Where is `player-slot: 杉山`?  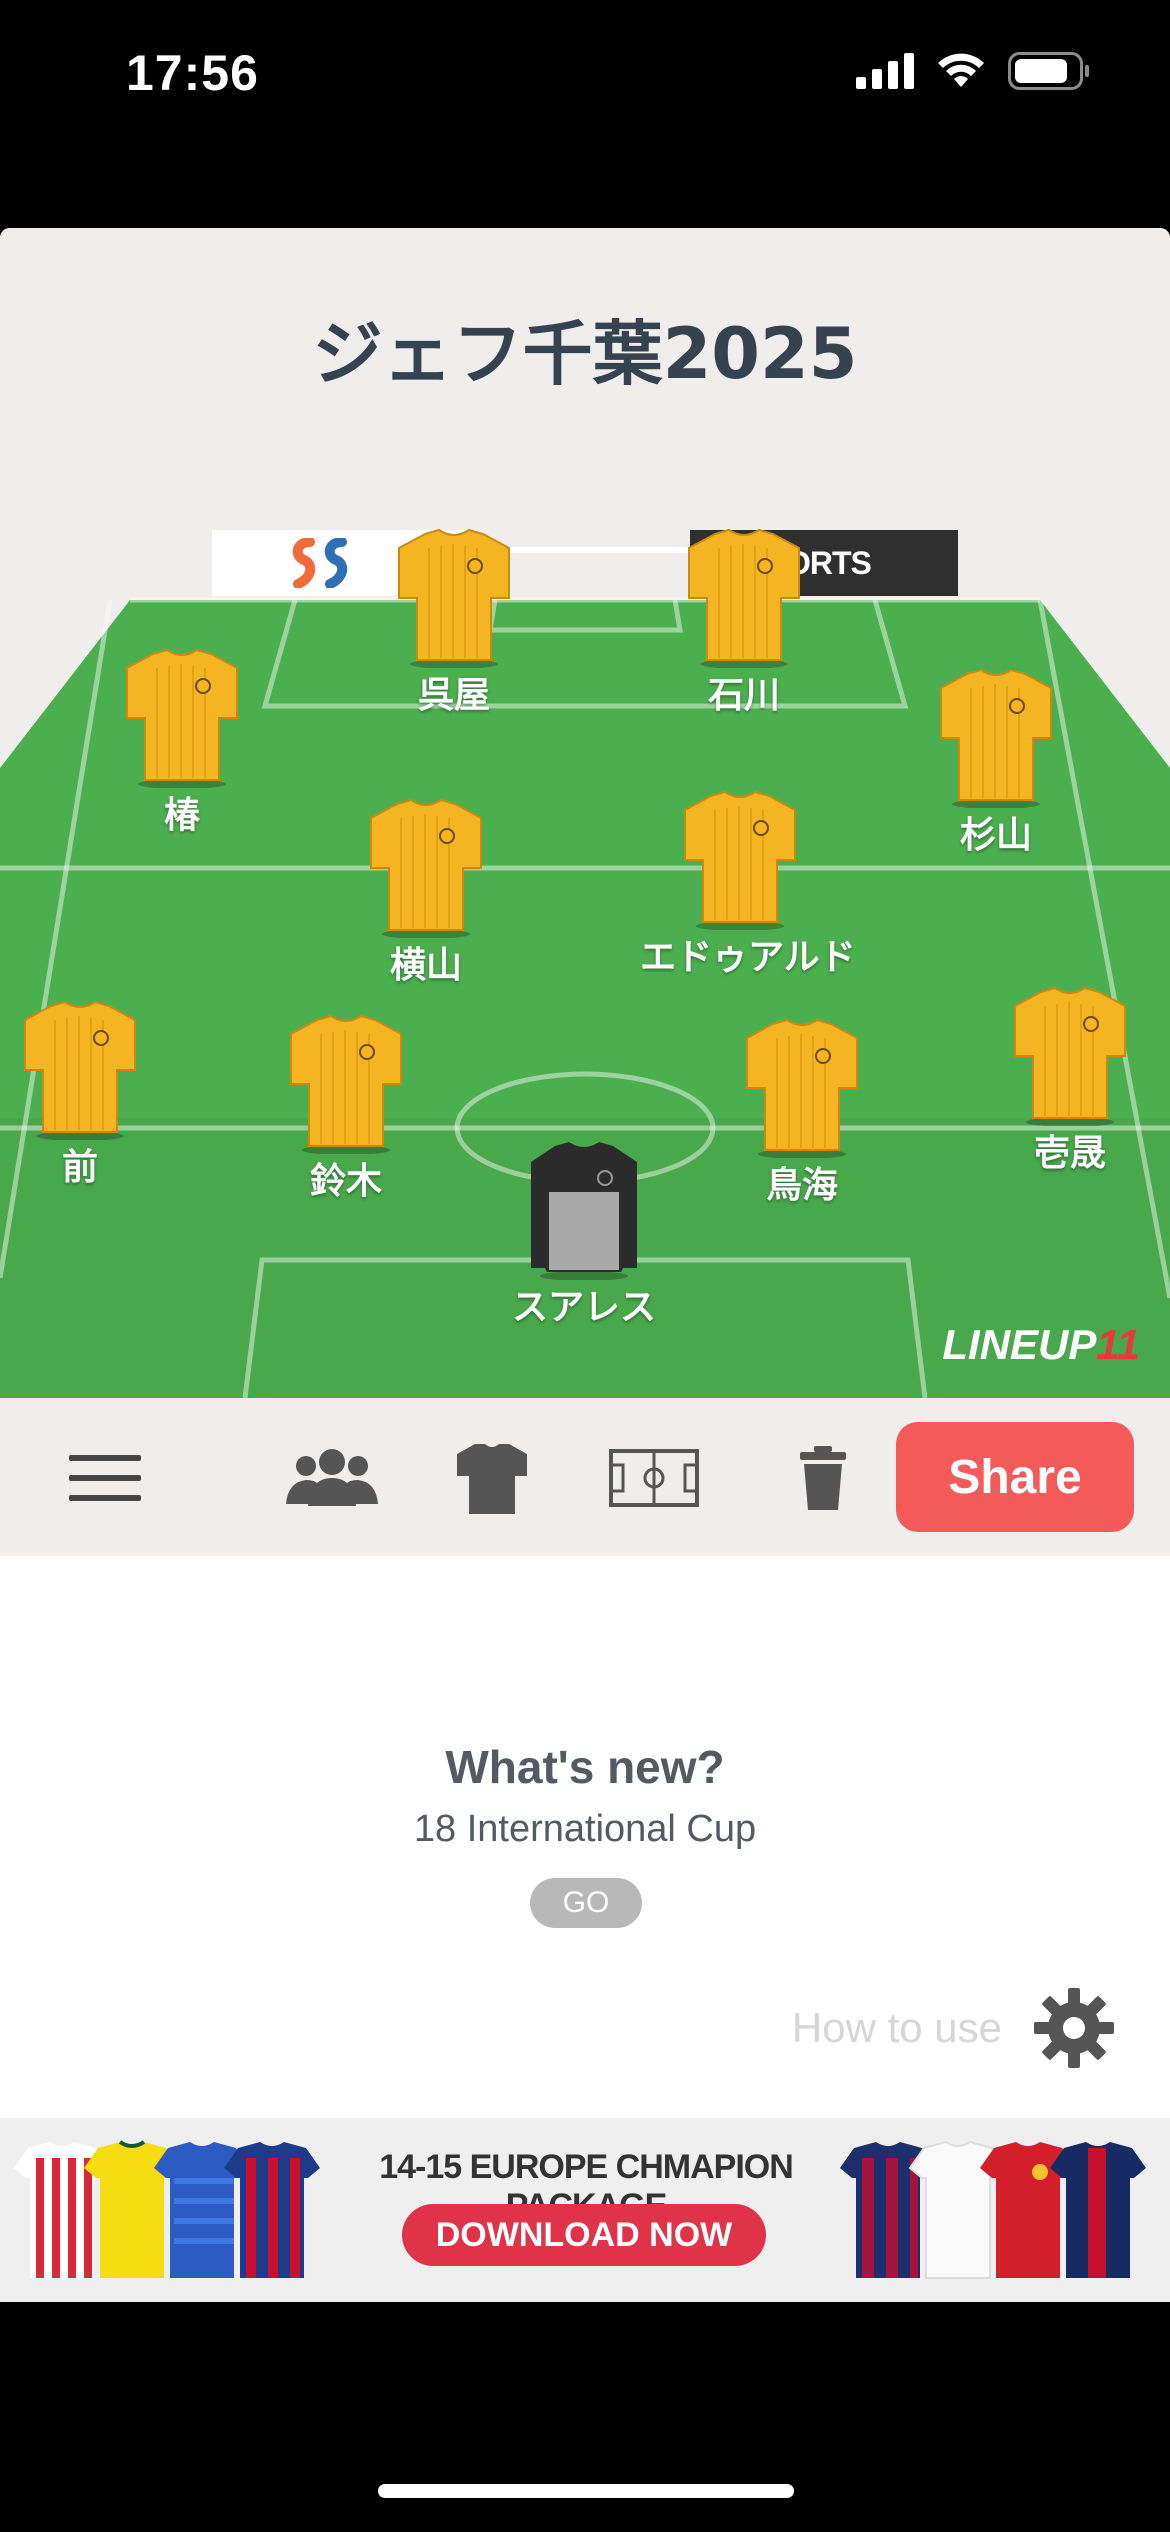 player-slot: 杉山 is located at coordinates (996, 763).